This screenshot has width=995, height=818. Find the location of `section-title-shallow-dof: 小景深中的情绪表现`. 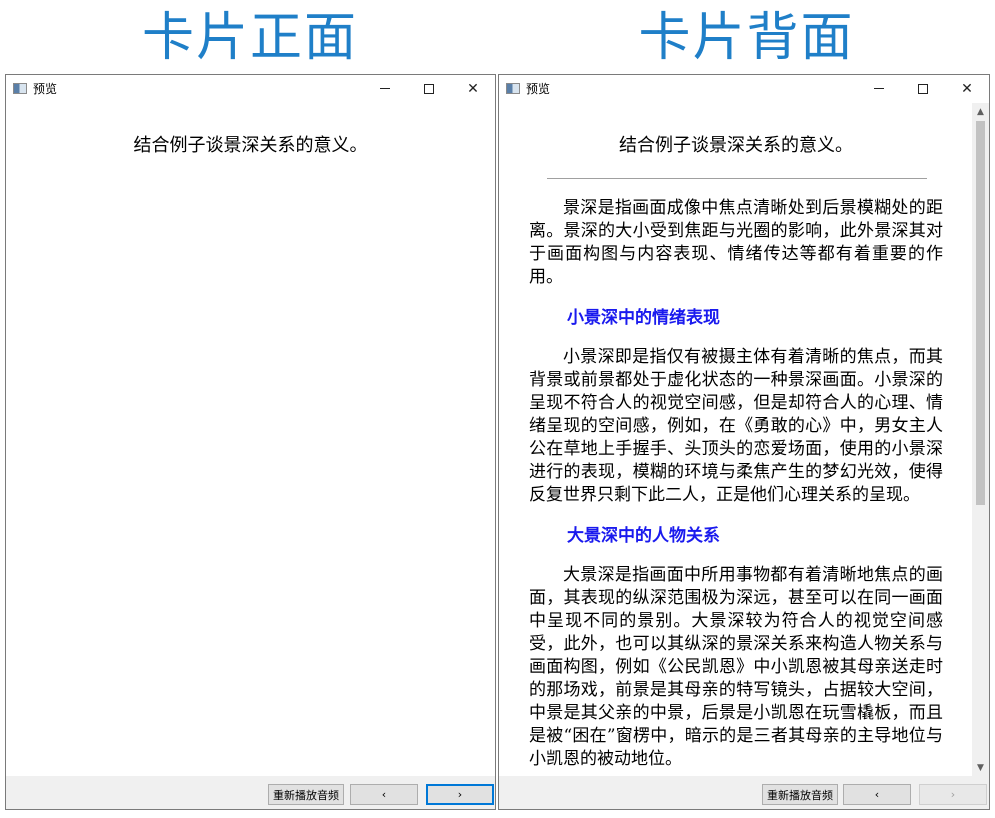

section-title-shallow-dof: 小景深中的情绪表现 is located at coordinates (643, 318).